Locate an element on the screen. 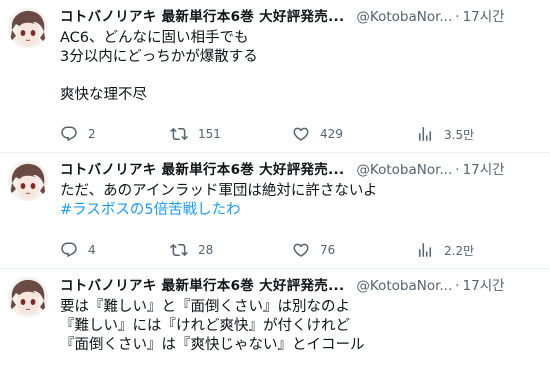  tweet-line: 『難しい』には『けれど爽快』が付くけれど is located at coordinates (205, 326).